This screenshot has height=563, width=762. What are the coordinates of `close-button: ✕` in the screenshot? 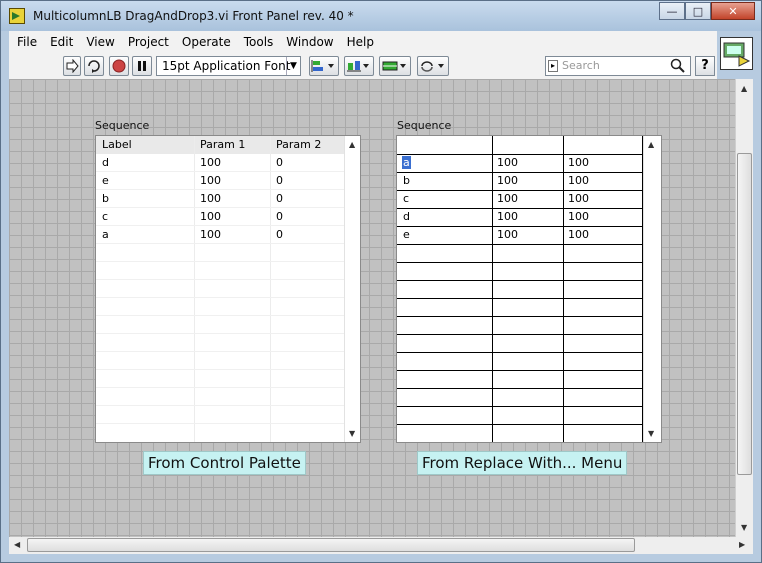 It's located at (733, 11).